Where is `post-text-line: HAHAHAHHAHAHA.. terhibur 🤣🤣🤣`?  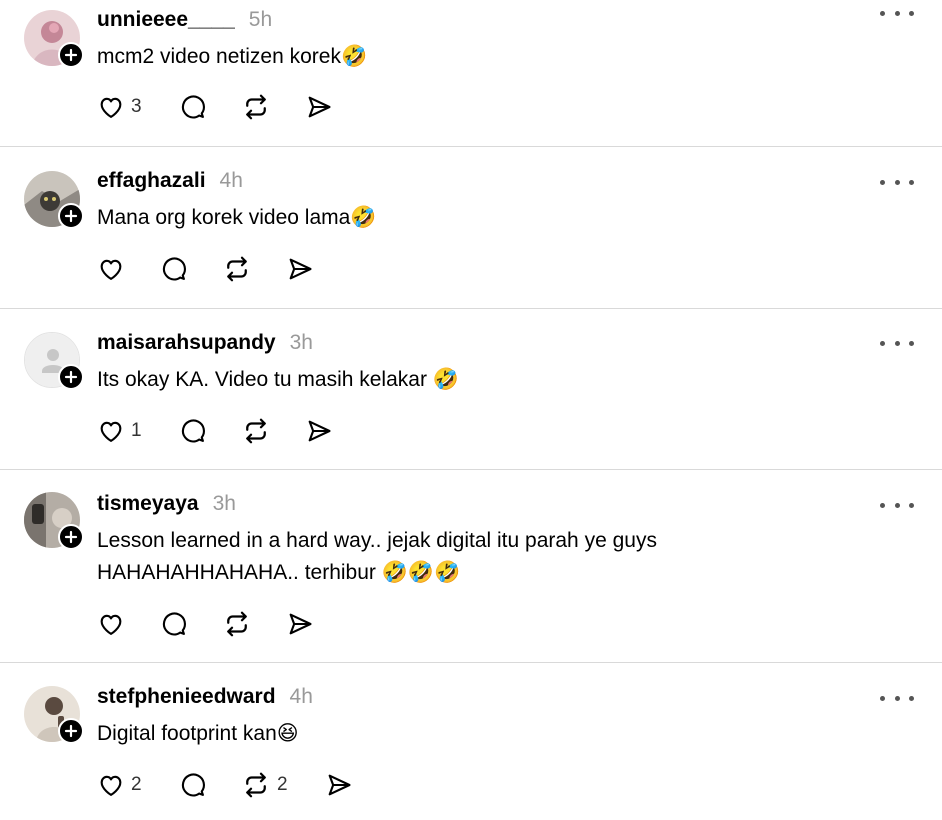 post-text-line: HAHAHAHHAHAHA.. terhibur 🤣🤣🤣 is located at coordinates (279, 572).